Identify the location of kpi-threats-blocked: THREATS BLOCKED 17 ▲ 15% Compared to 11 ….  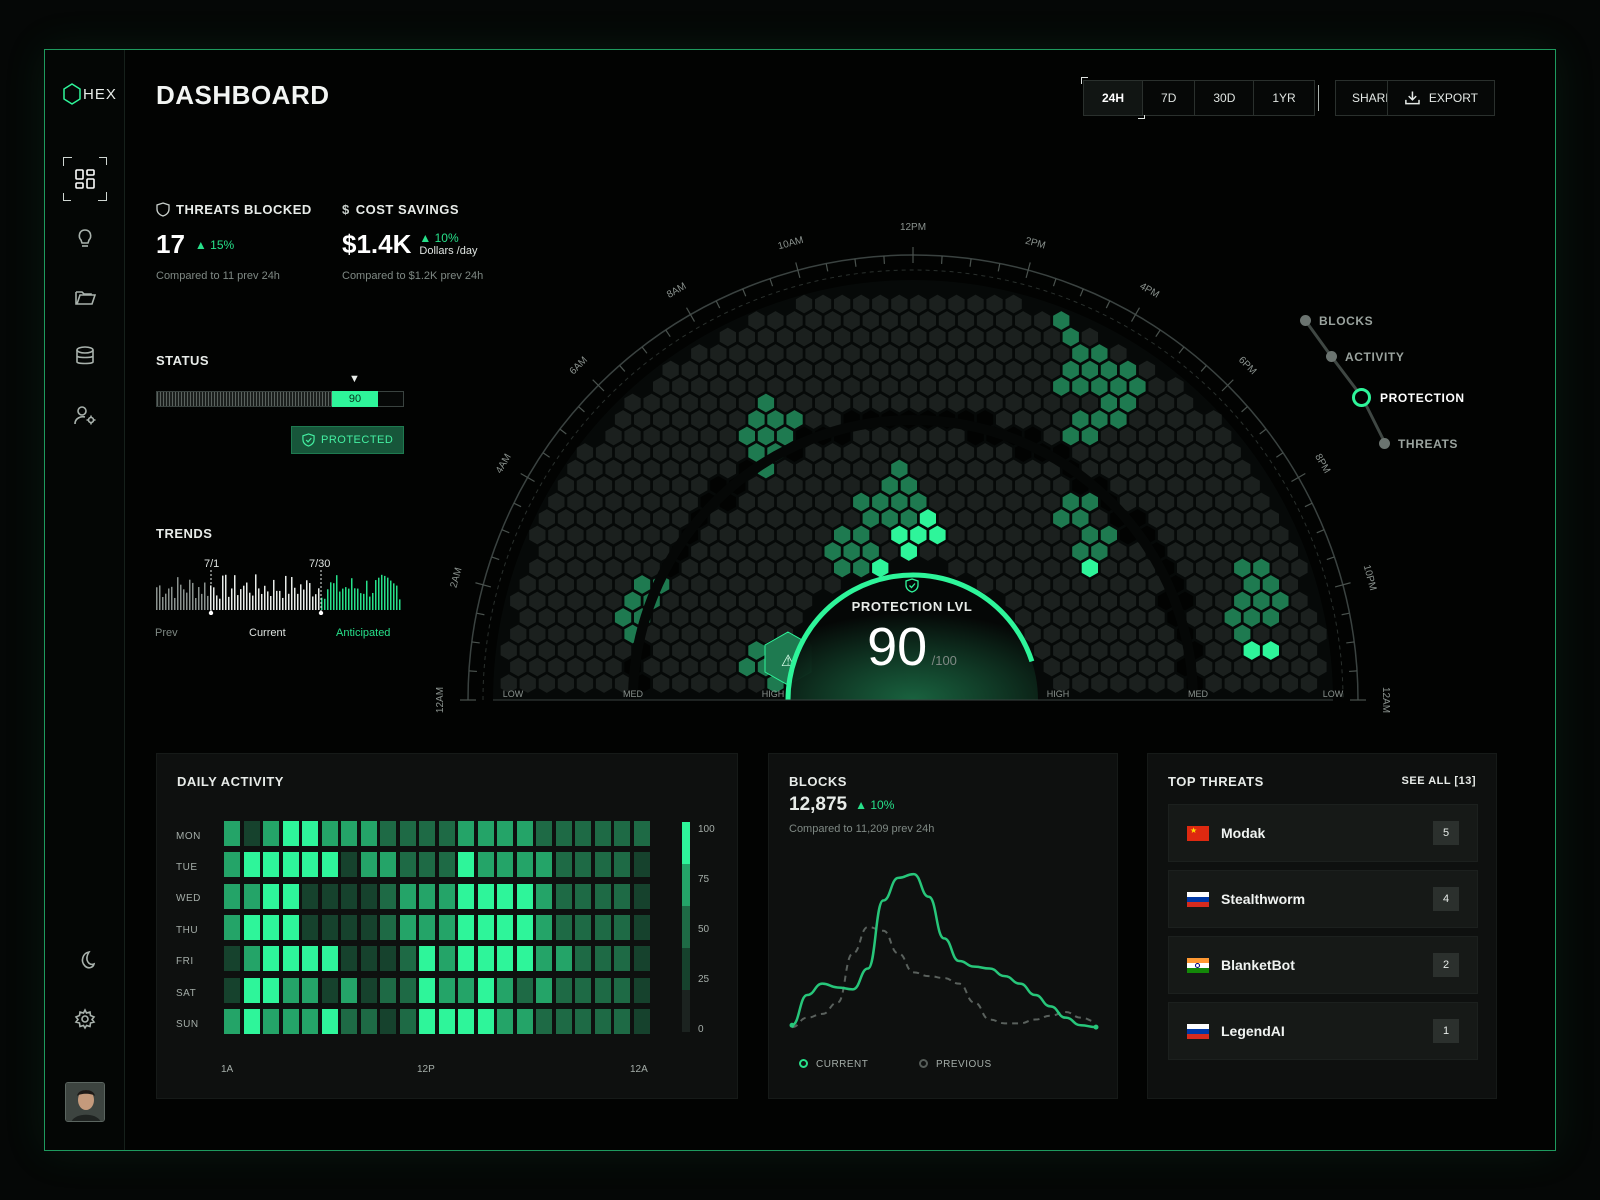
(234, 242).